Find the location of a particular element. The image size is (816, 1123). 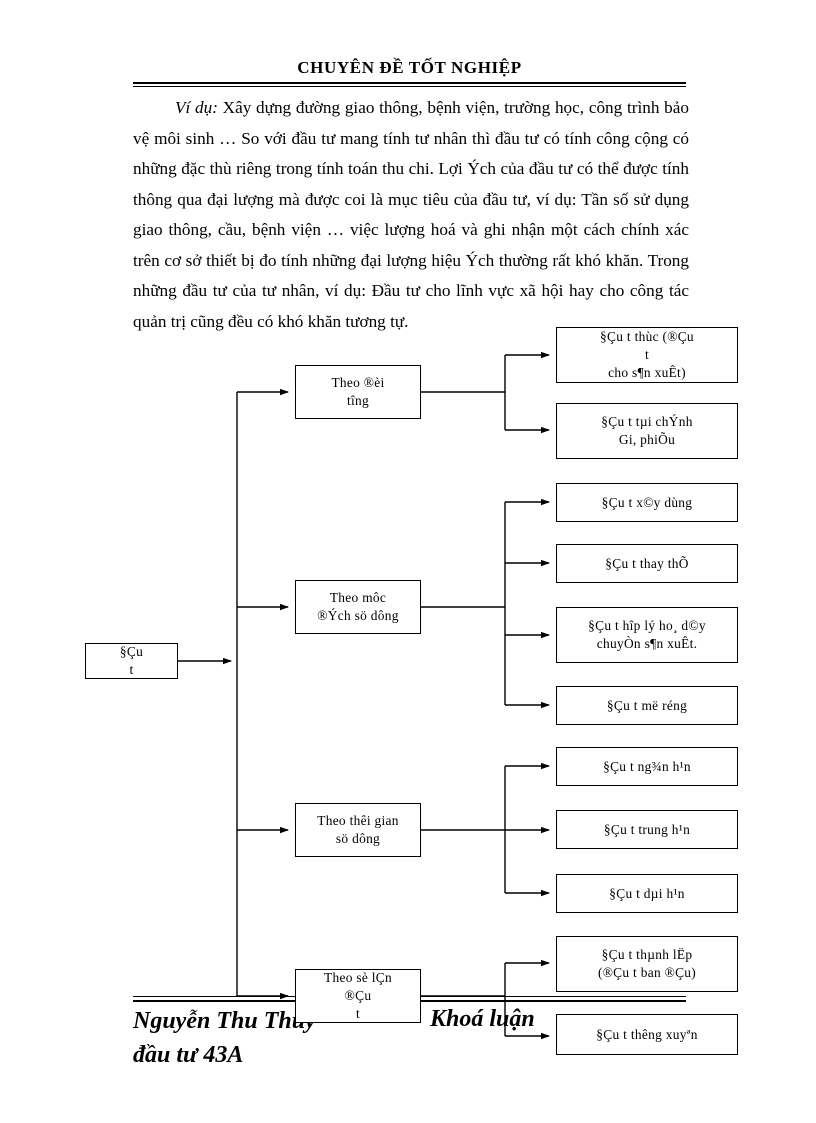

diagram-branch-label-2-line2: ®Ých sö dông is located at coordinates (358, 615).